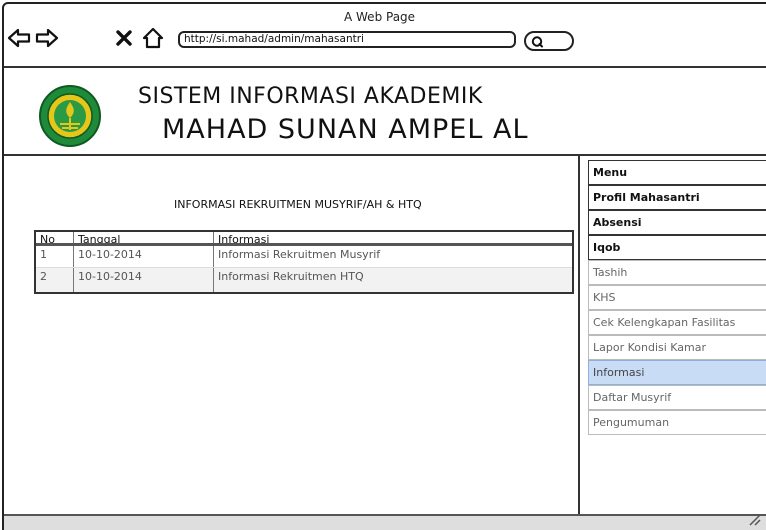 This screenshot has height=530, width=766. I want to click on home-icon, so click(153, 38).